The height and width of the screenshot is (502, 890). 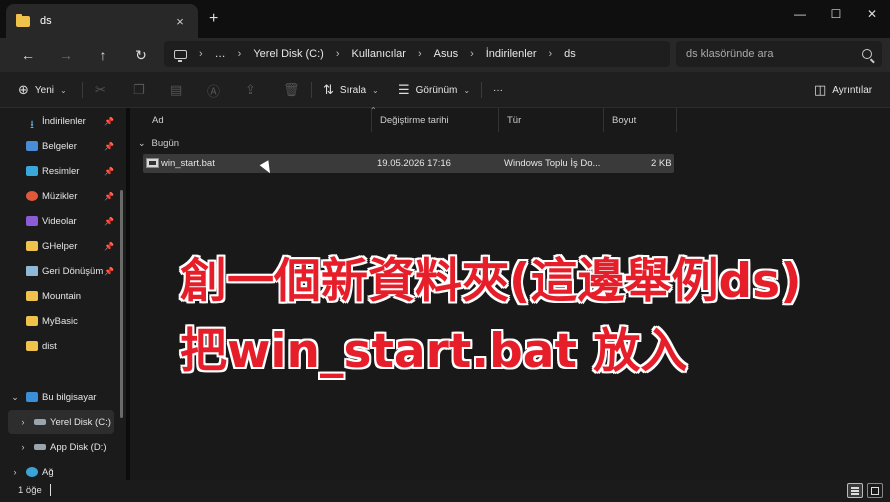 What do you see at coordinates (328, 89) in the screenshot?
I see `sort-icon: ⇅` at bounding box center [328, 89].